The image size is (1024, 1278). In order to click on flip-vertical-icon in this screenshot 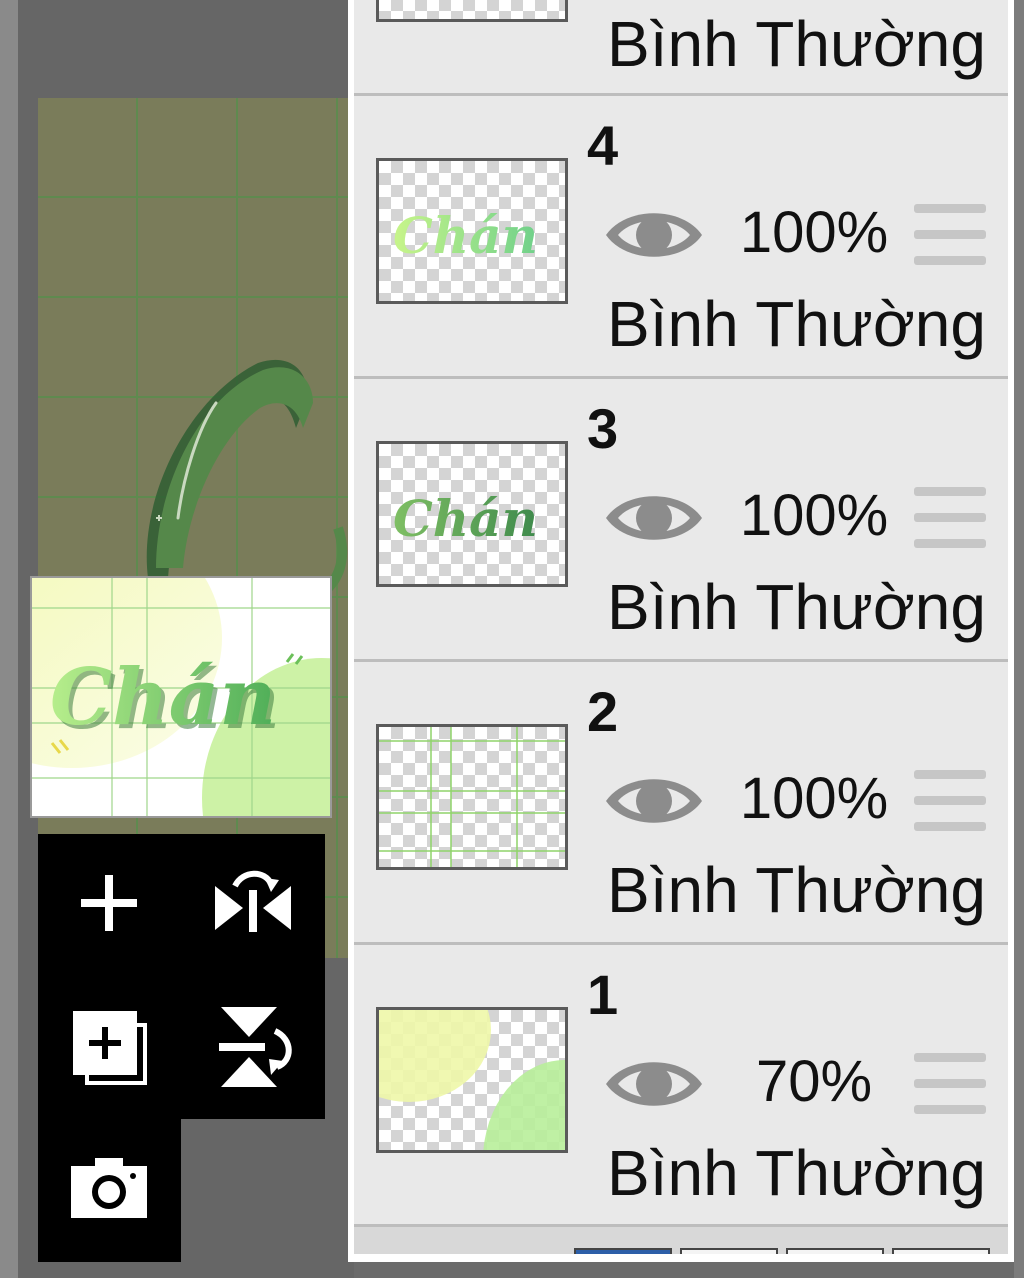, I will do `click(255, 1047)`.